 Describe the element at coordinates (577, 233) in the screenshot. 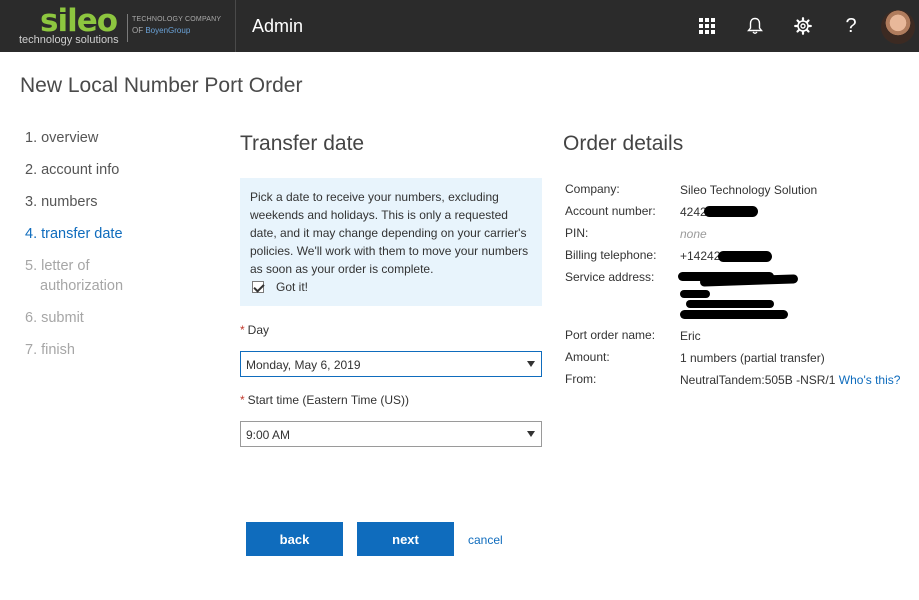

I see `pin-label: PIN:` at that location.